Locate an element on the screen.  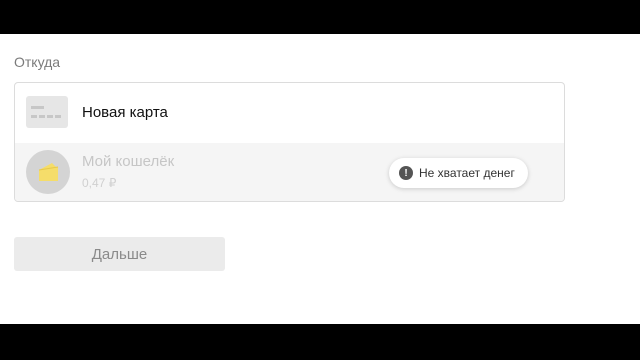
insufficient-funds-badge: ! Не хватает денег is located at coordinates (458, 173).